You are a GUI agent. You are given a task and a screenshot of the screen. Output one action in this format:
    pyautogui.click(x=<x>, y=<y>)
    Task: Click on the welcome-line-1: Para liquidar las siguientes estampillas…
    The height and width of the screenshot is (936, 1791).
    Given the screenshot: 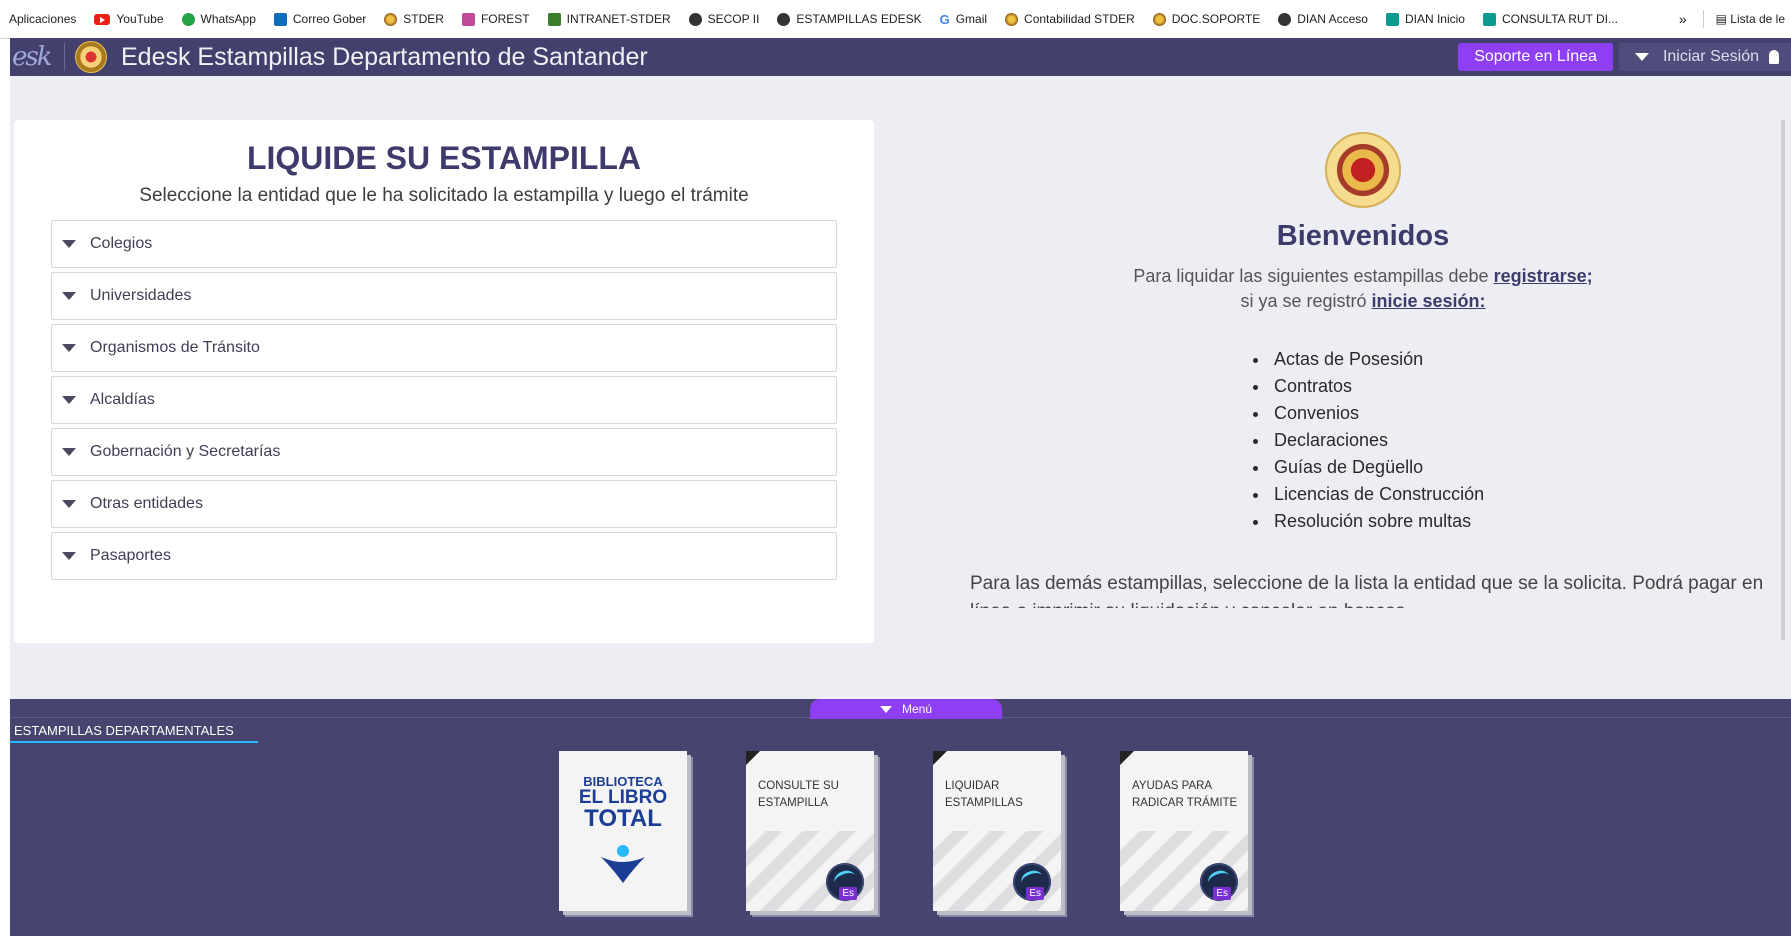 What is the action you would take?
    pyautogui.click(x=1350, y=276)
    